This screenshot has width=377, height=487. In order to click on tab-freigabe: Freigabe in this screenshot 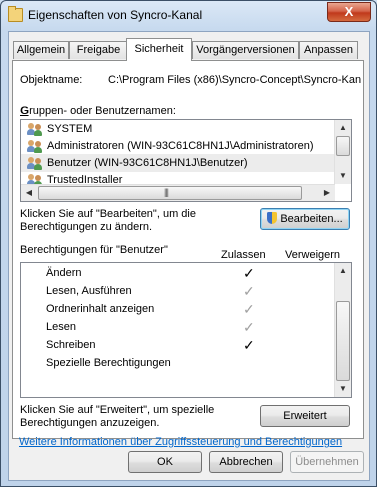, I will do `click(98, 50)`.